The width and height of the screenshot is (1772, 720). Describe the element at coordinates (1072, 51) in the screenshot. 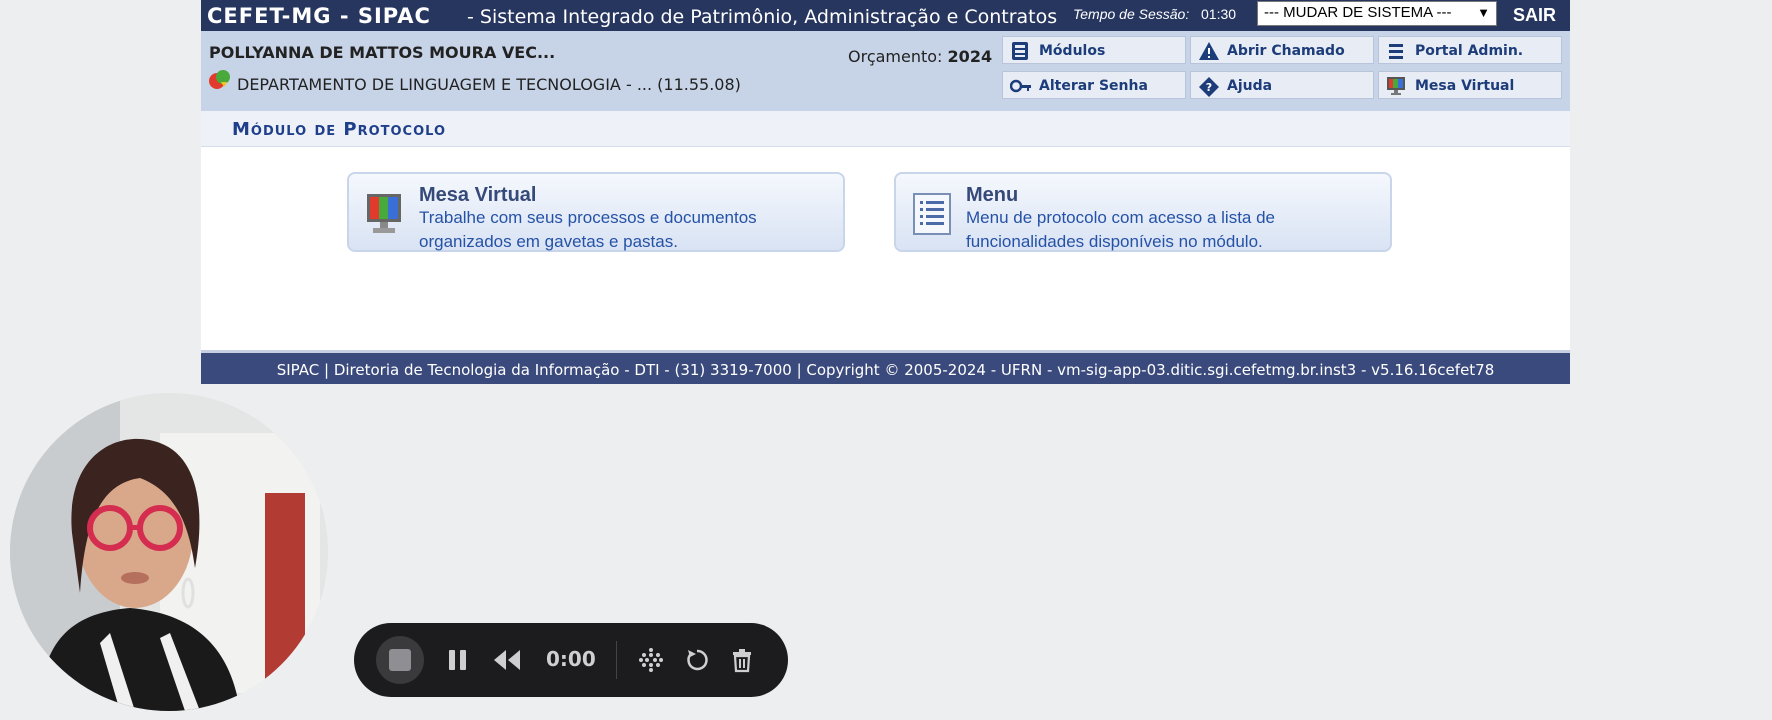

I see `modules-label: Módulos` at that location.